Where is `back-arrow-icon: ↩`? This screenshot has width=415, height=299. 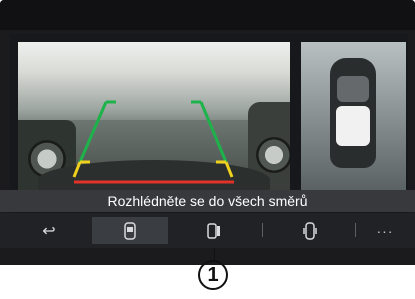 back-arrow-icon: ↩ is located at coordinates (49, 231).